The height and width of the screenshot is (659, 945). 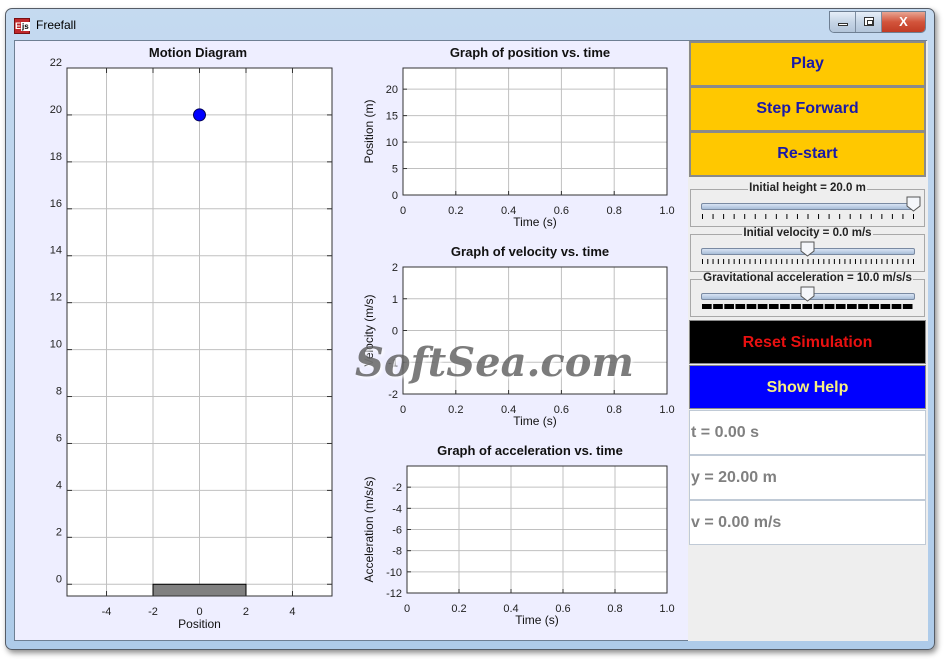 I want to click on x-tick-label: -4, so click(x=107, y=612).